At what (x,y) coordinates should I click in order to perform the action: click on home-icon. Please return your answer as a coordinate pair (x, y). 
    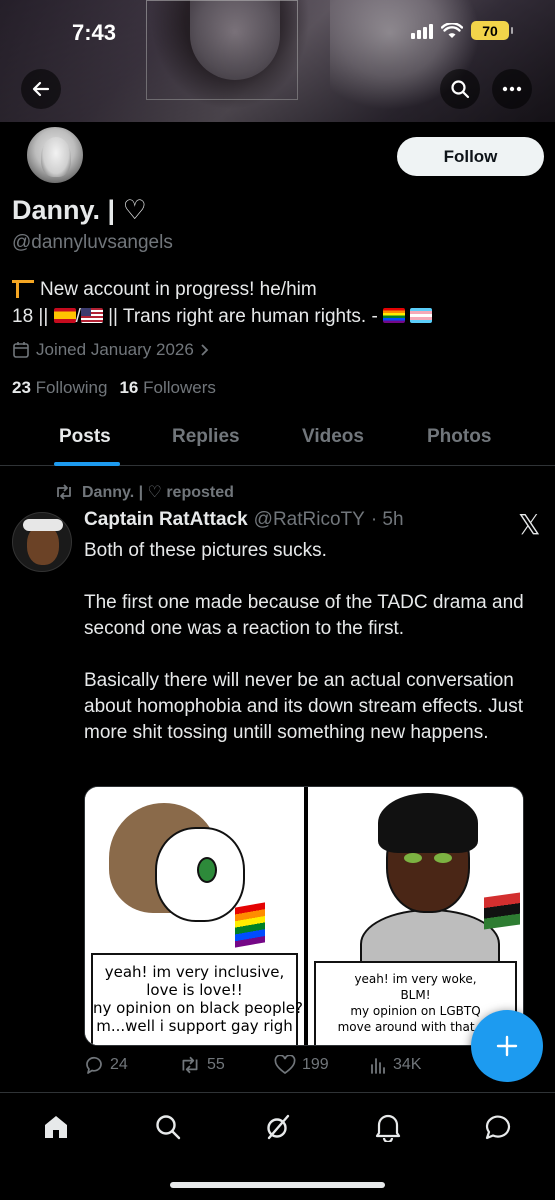
    Looking at the image, I should click on (56, 1127).